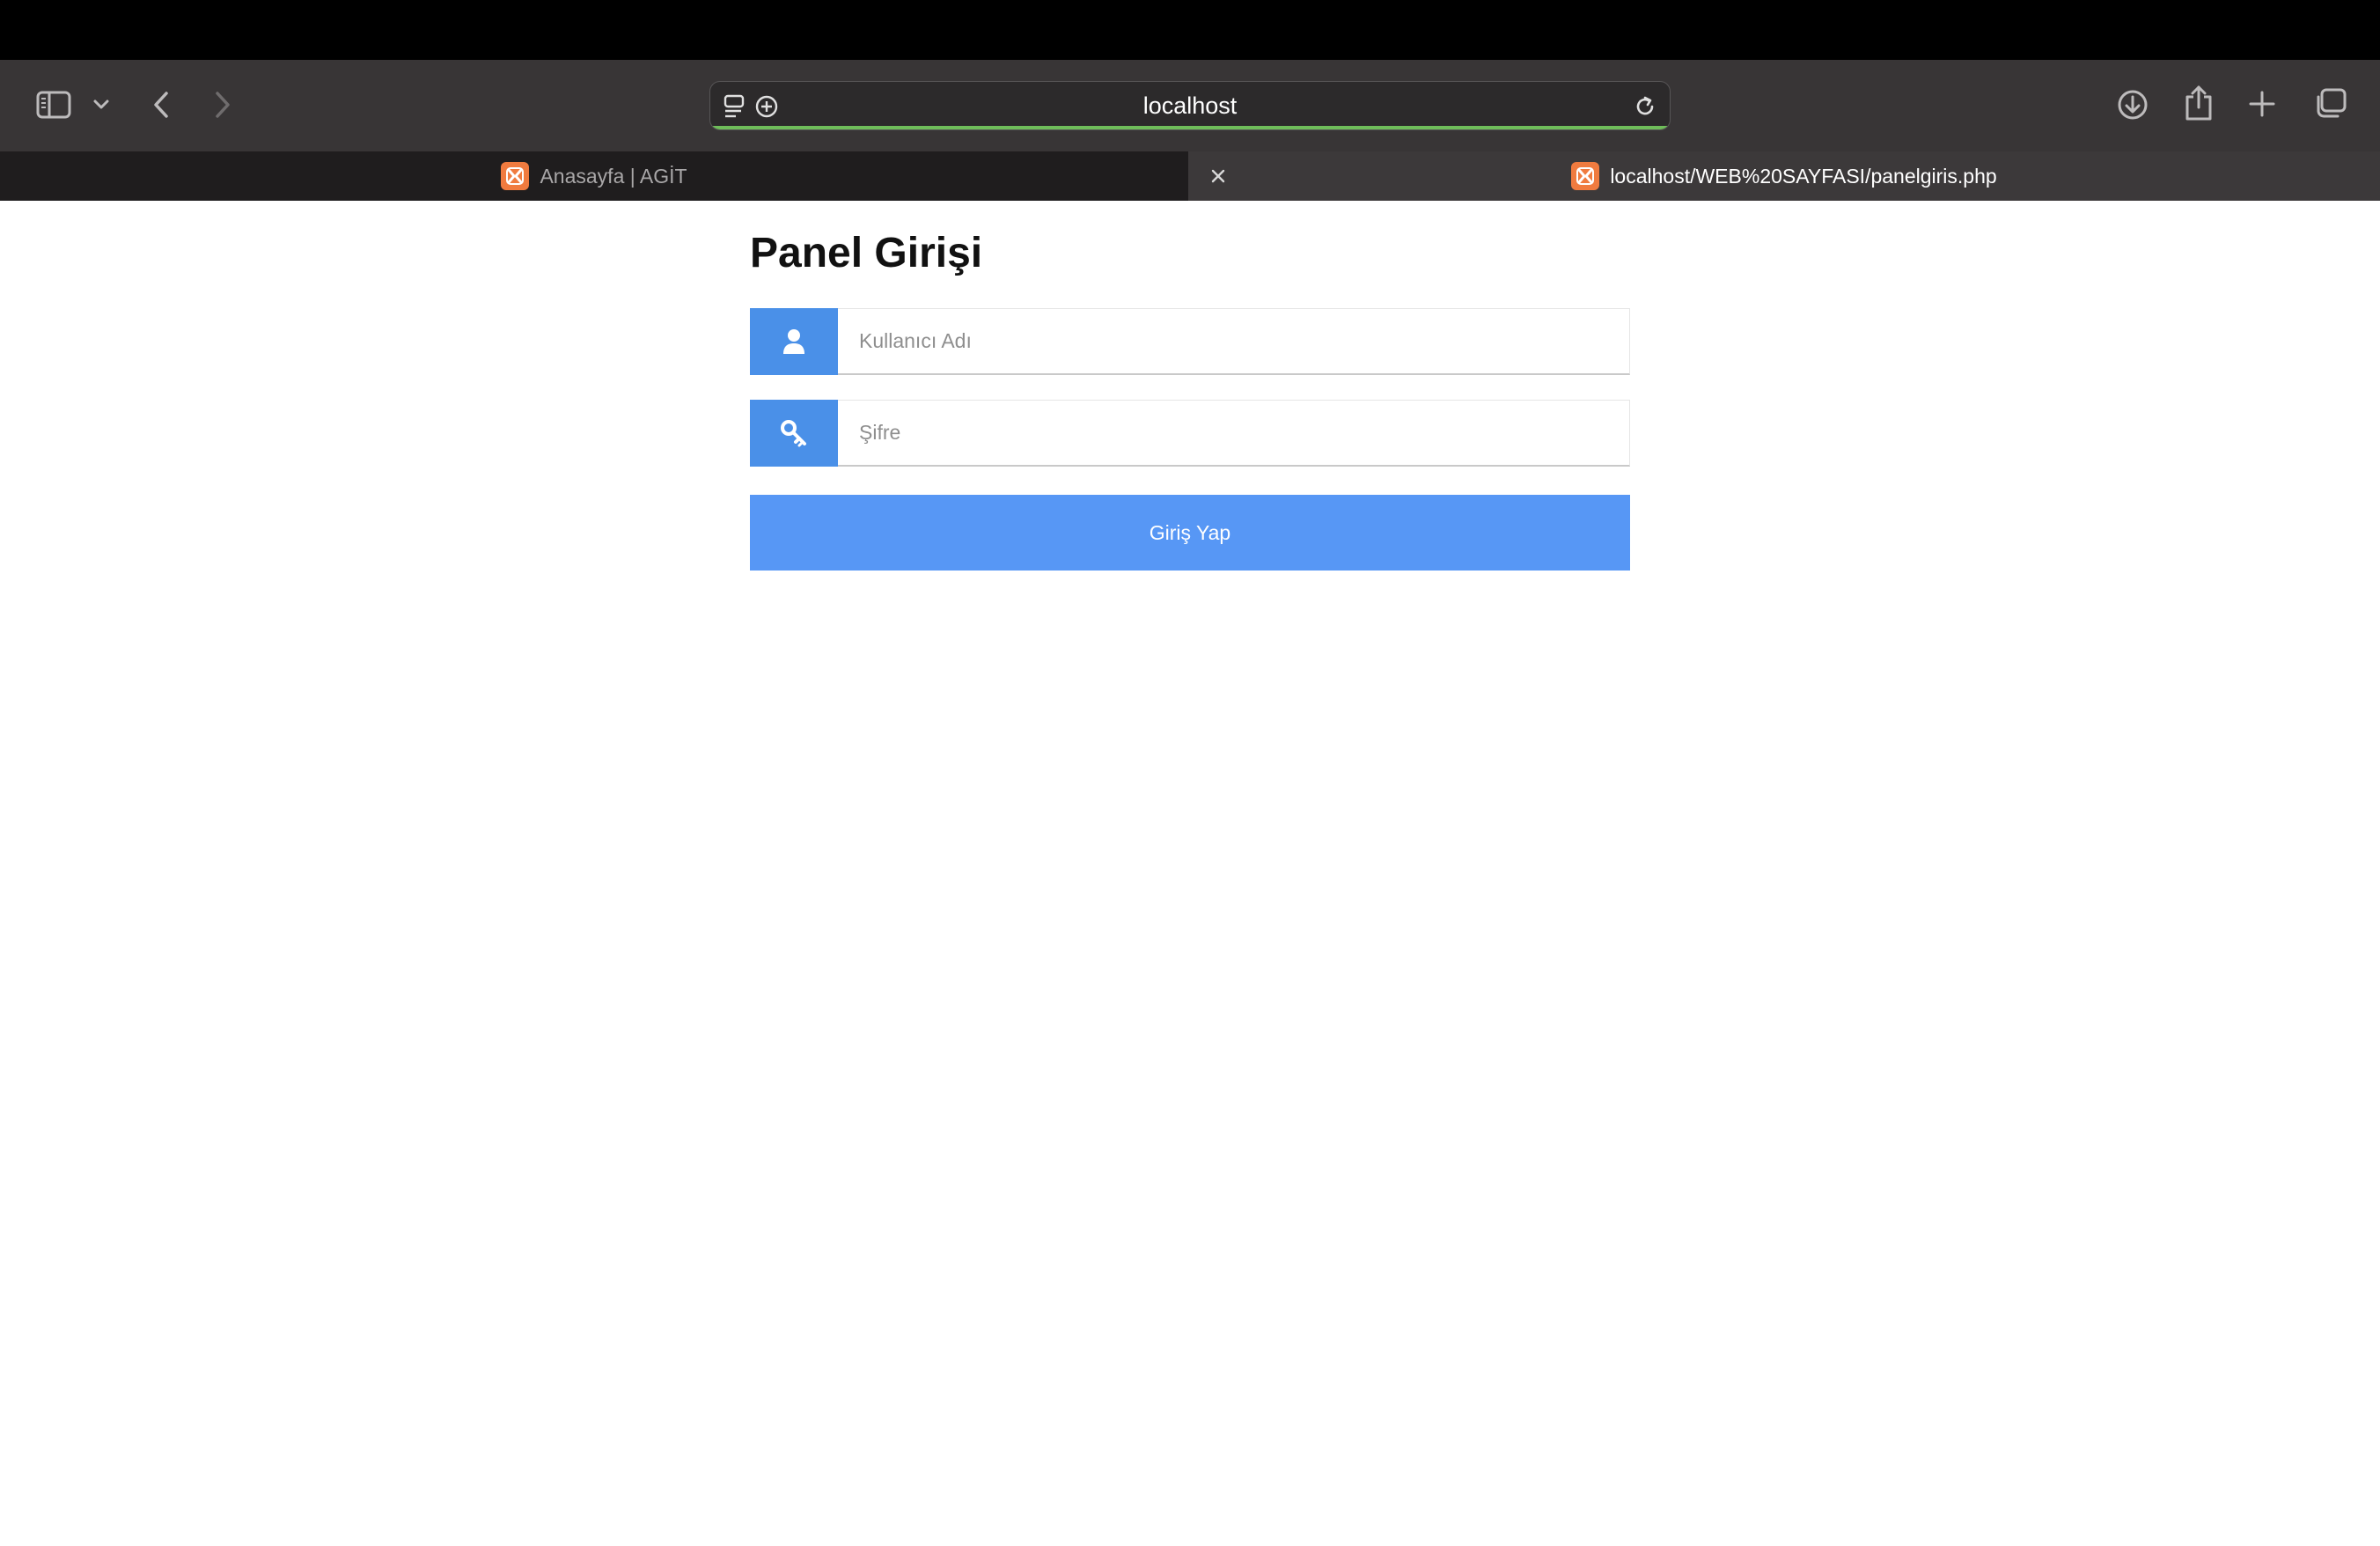  Describe the element at coordinates (1190, 127) in the screenshot. I see `load-progress-bar` at that location.